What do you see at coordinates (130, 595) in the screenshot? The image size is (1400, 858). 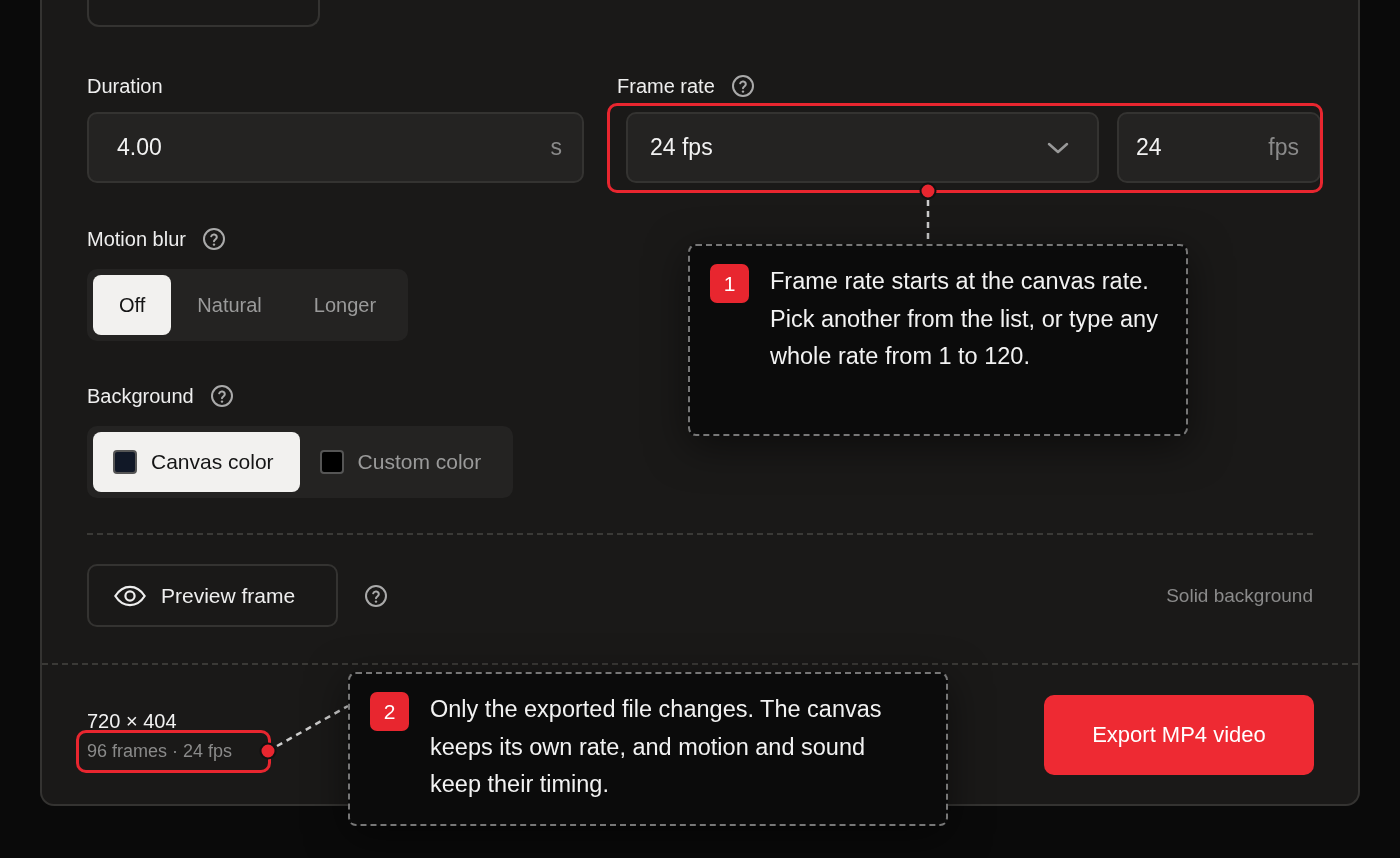 I see `eye-icon` at bounding box center [130, 595].